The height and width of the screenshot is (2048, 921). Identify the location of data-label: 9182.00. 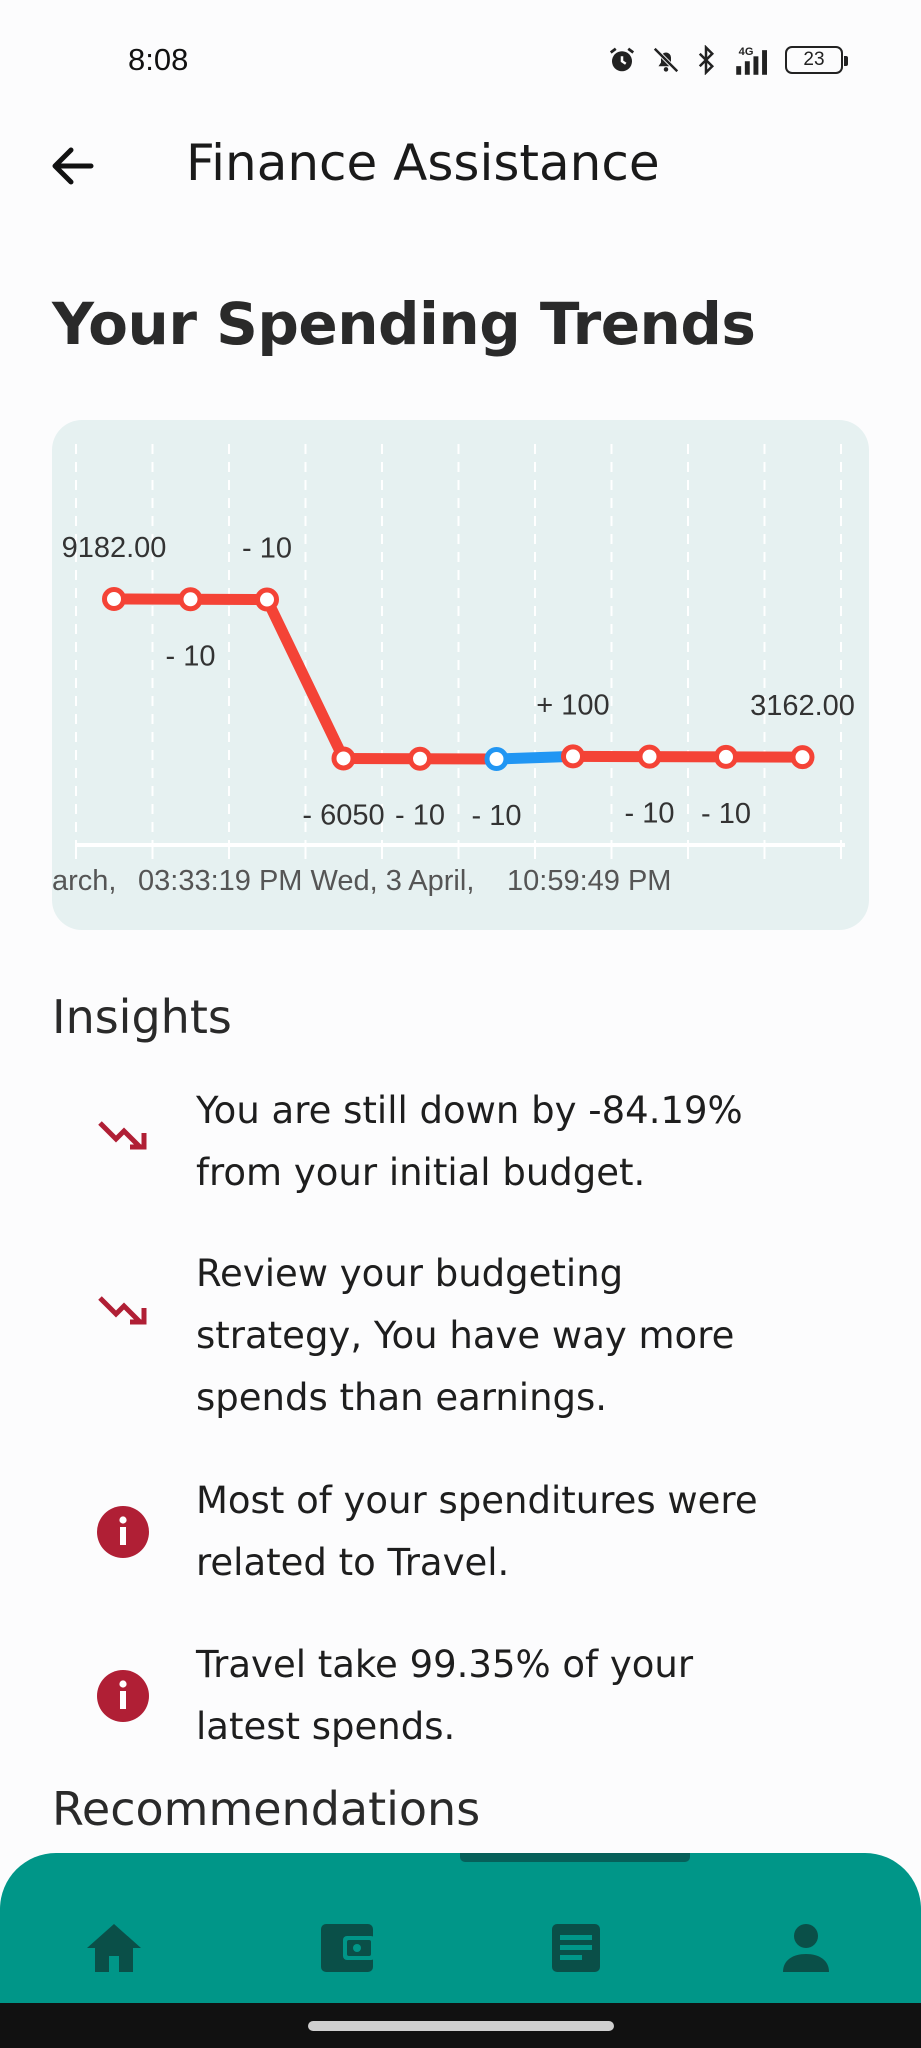
(114, 548).